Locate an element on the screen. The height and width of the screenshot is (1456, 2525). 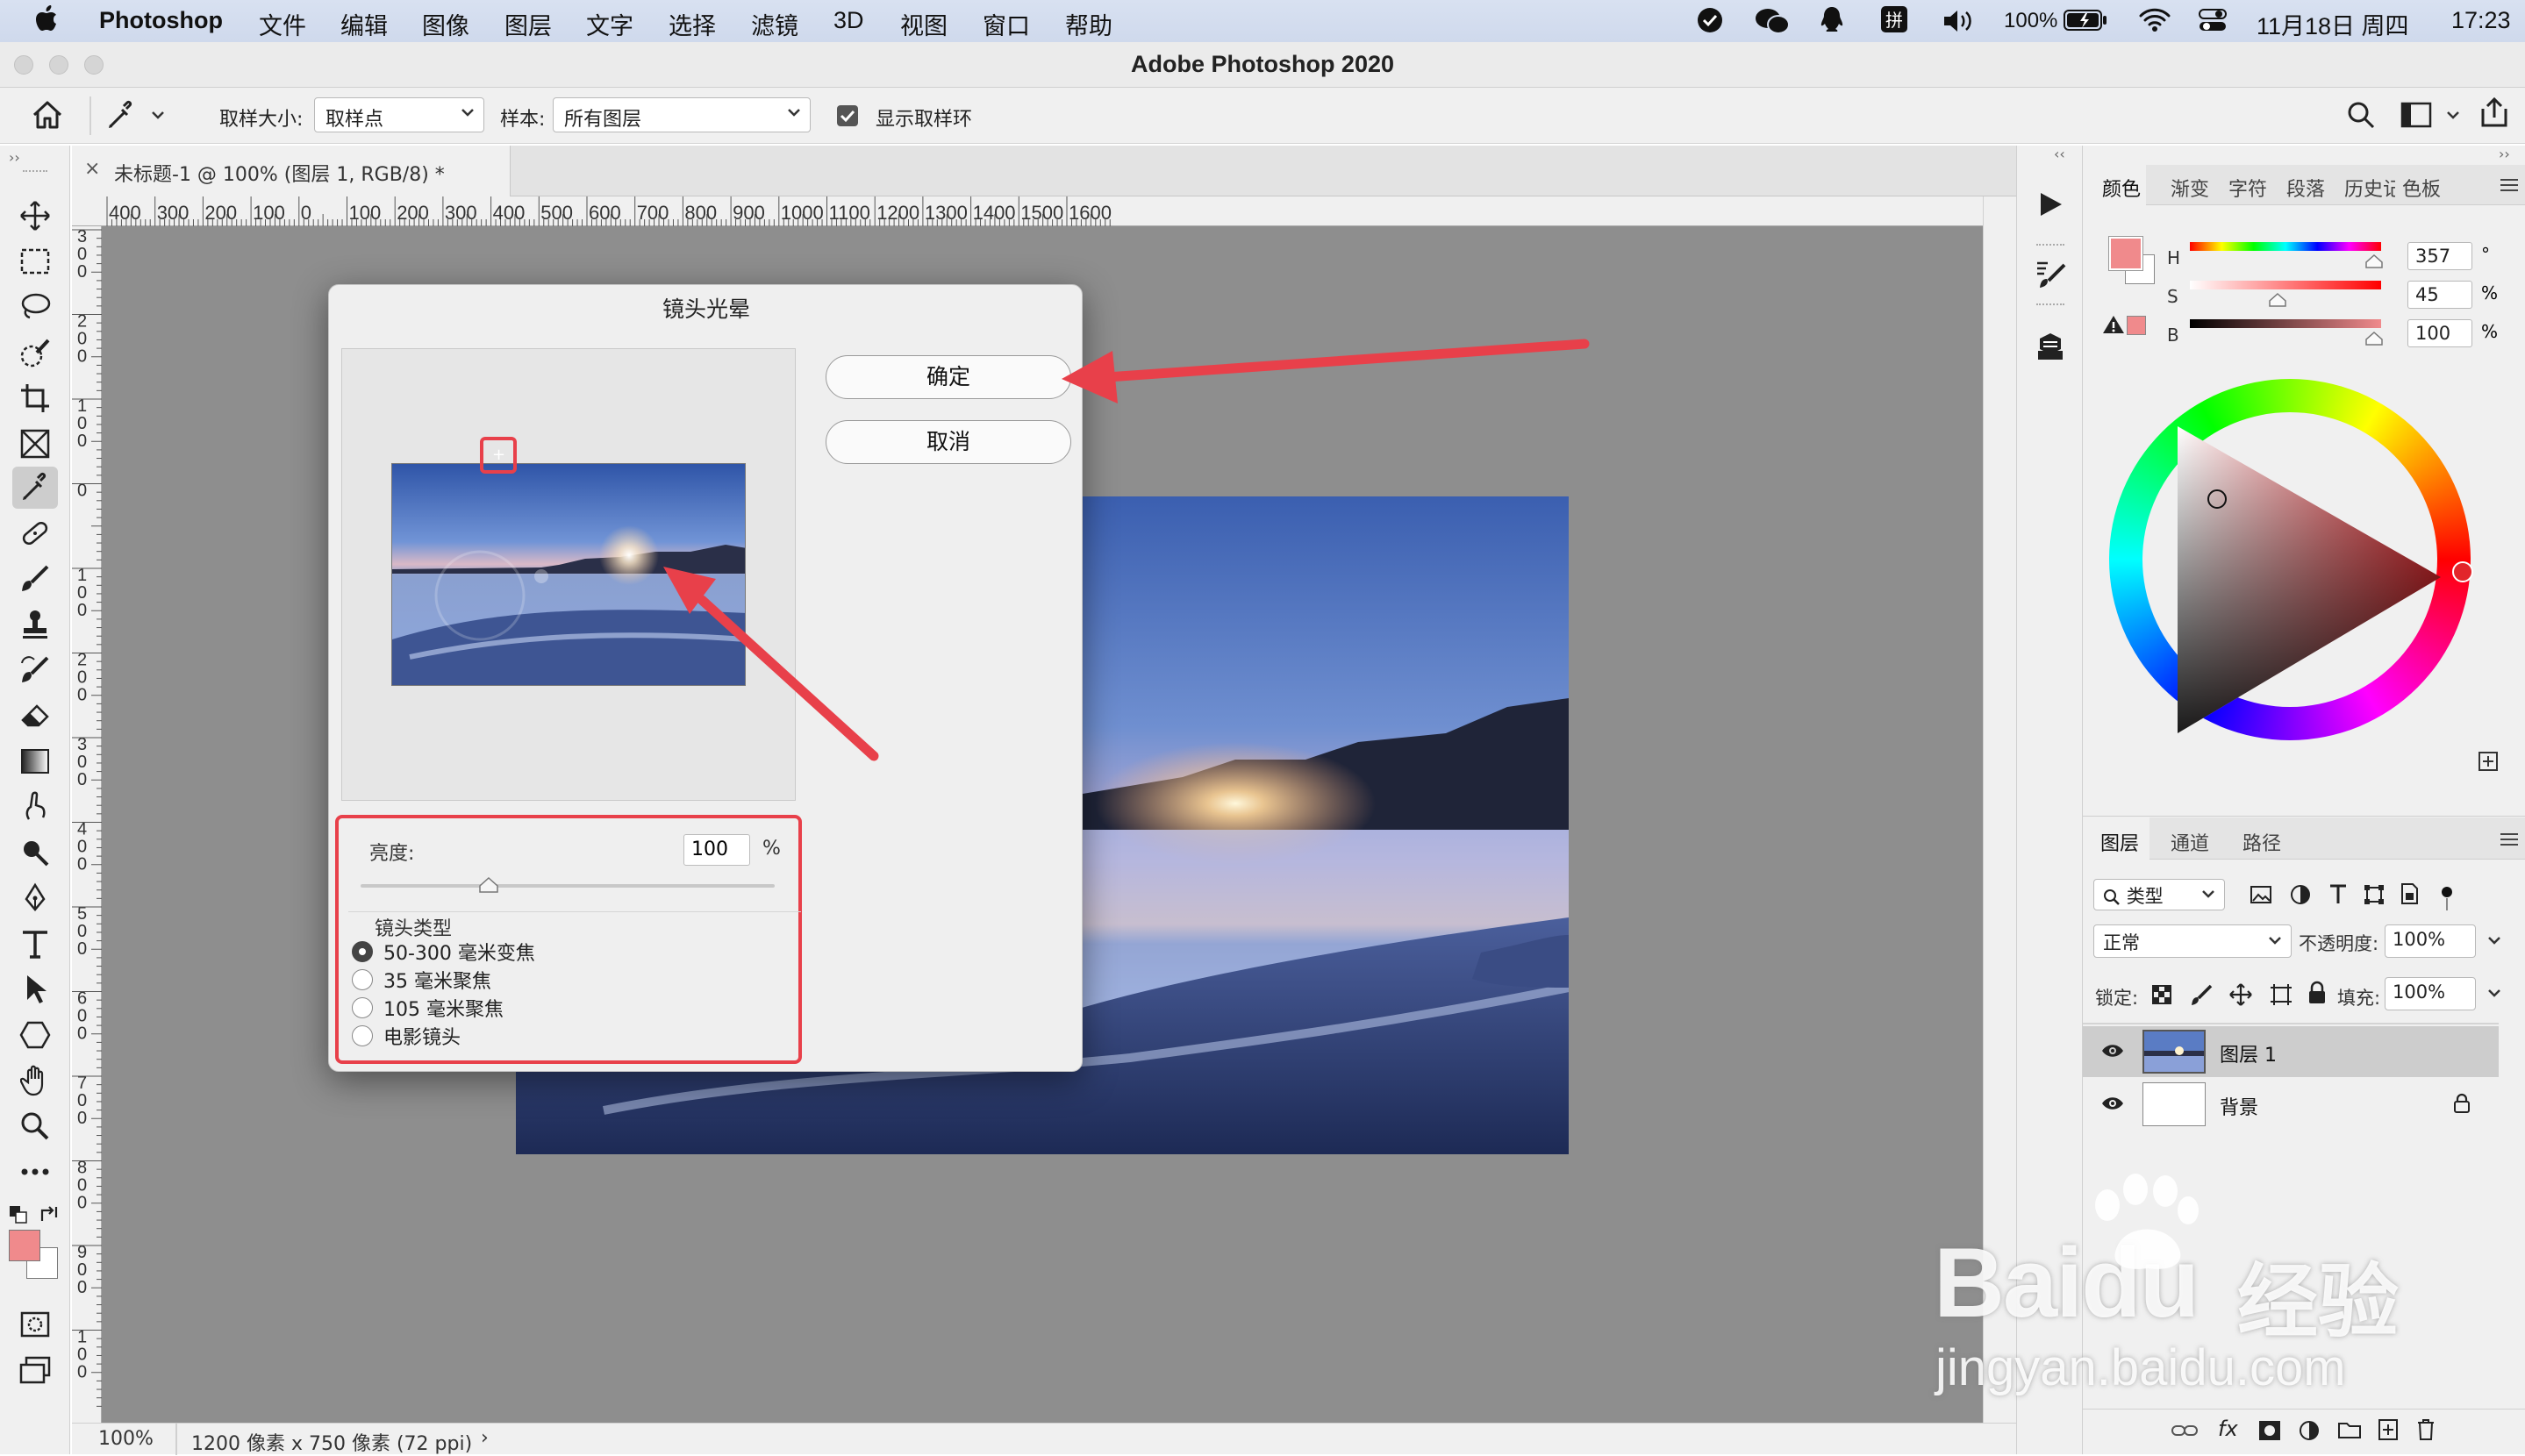
s-slider is located at coordinates (2285, 285).